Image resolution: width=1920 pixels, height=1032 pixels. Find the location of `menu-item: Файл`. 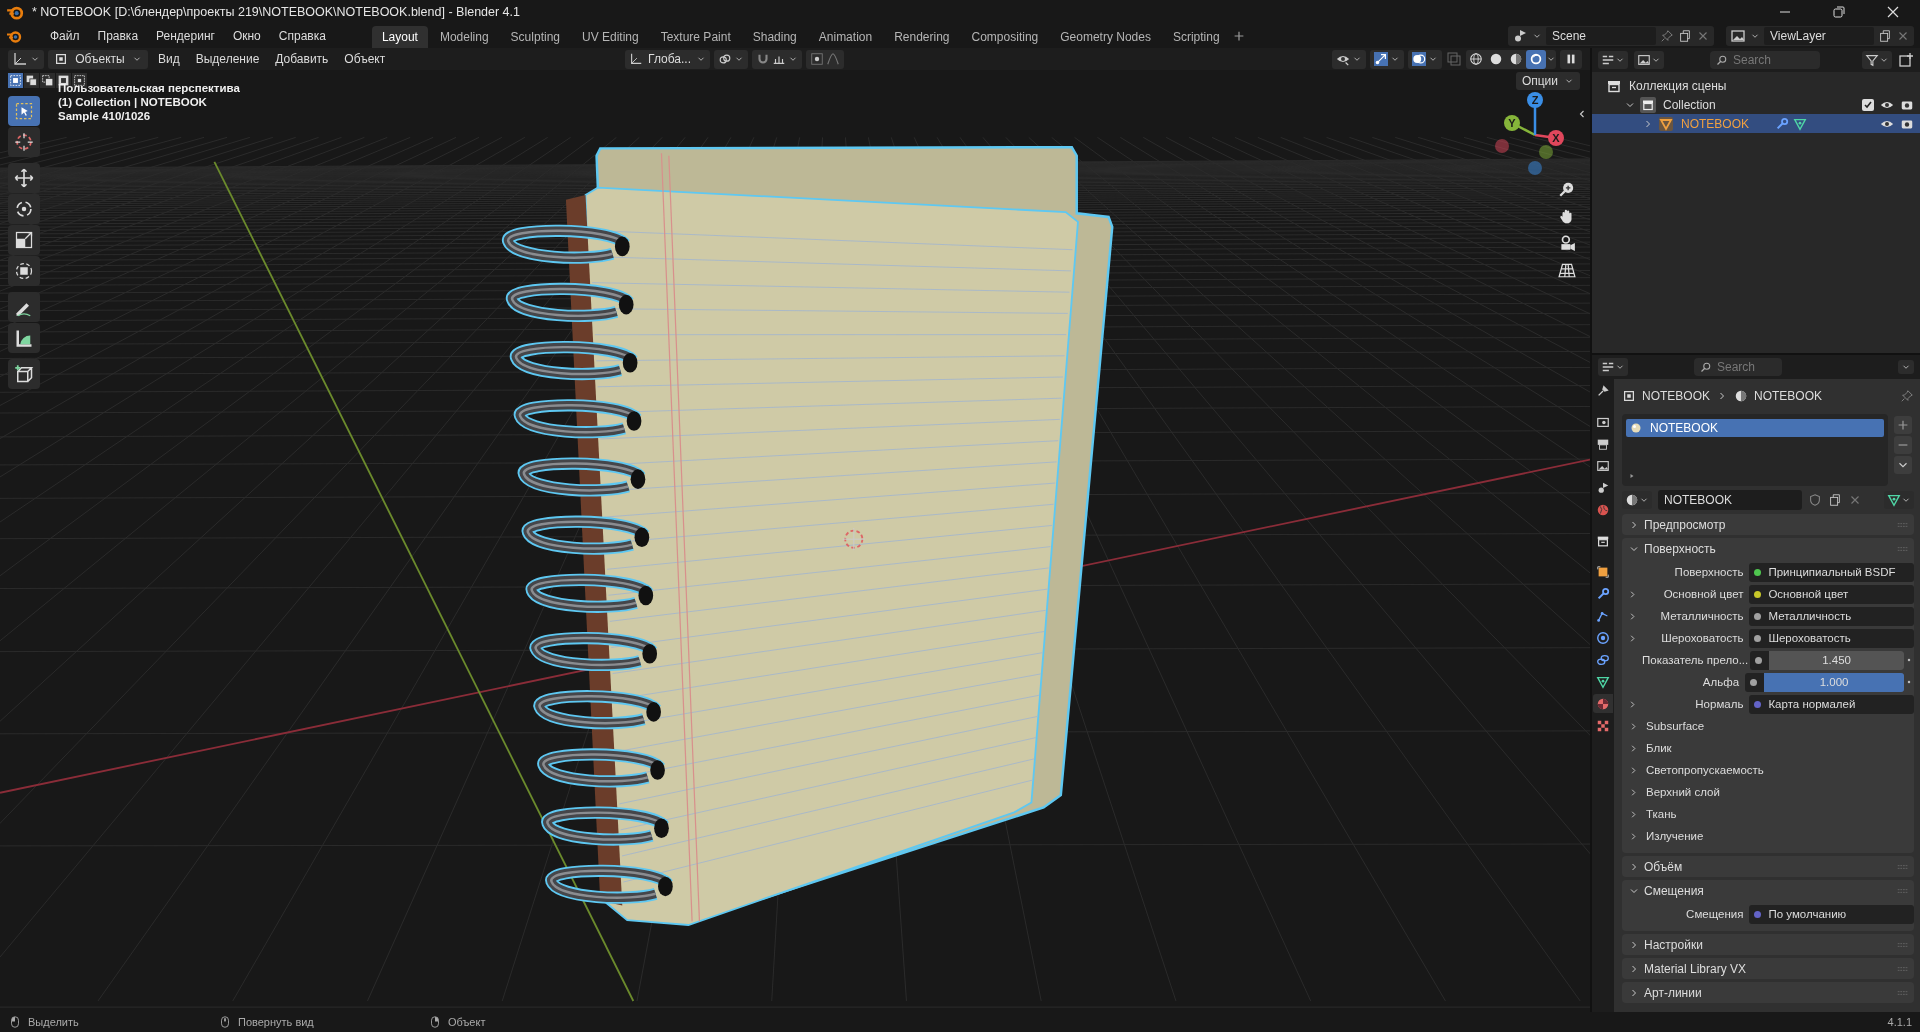

menu-item: Файл is located at coordinates (65, 36).